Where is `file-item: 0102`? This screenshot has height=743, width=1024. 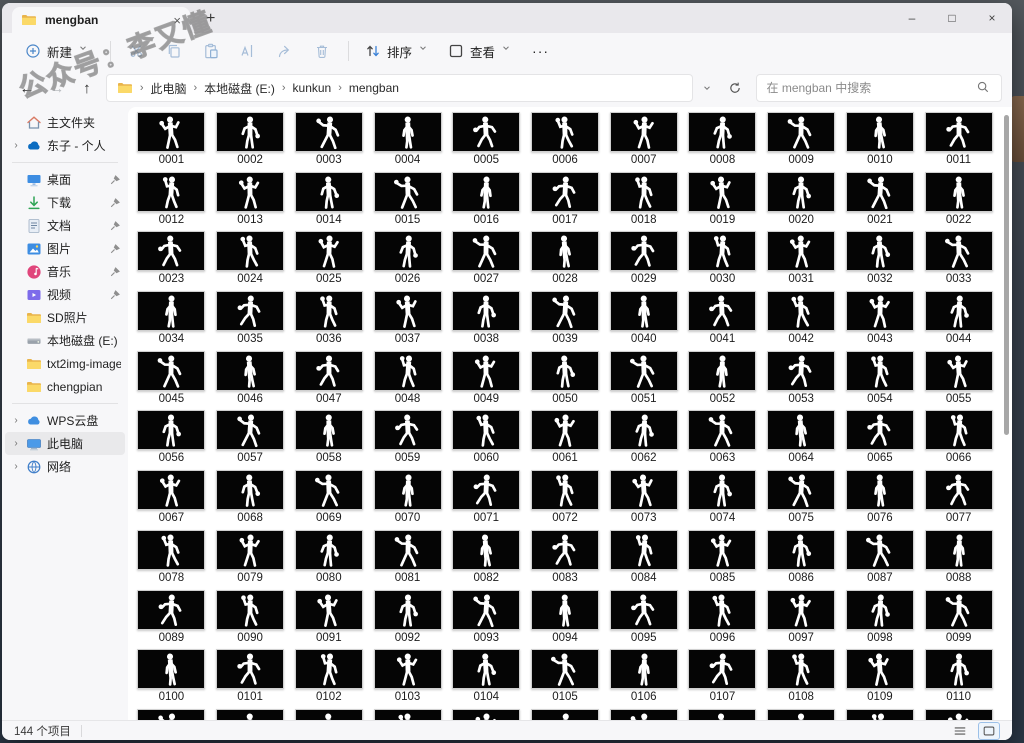
file-item: 0102 is located at coordinates (328, 679).